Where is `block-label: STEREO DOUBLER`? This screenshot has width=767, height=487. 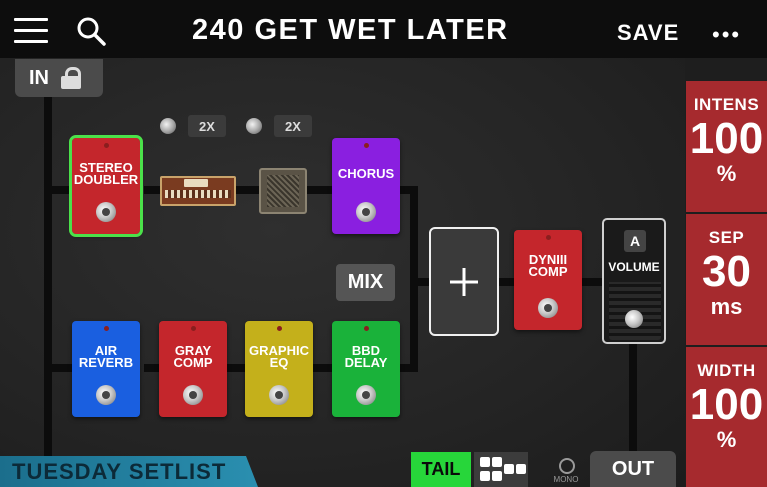
block-label: STEREO DOUBLER is located at coordinates (106, 173).